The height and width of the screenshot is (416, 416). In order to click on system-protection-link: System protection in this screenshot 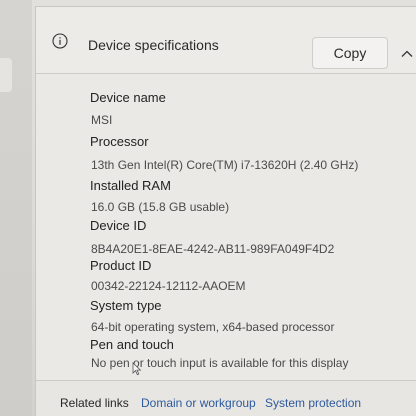, I will do `click(313, 403)`.